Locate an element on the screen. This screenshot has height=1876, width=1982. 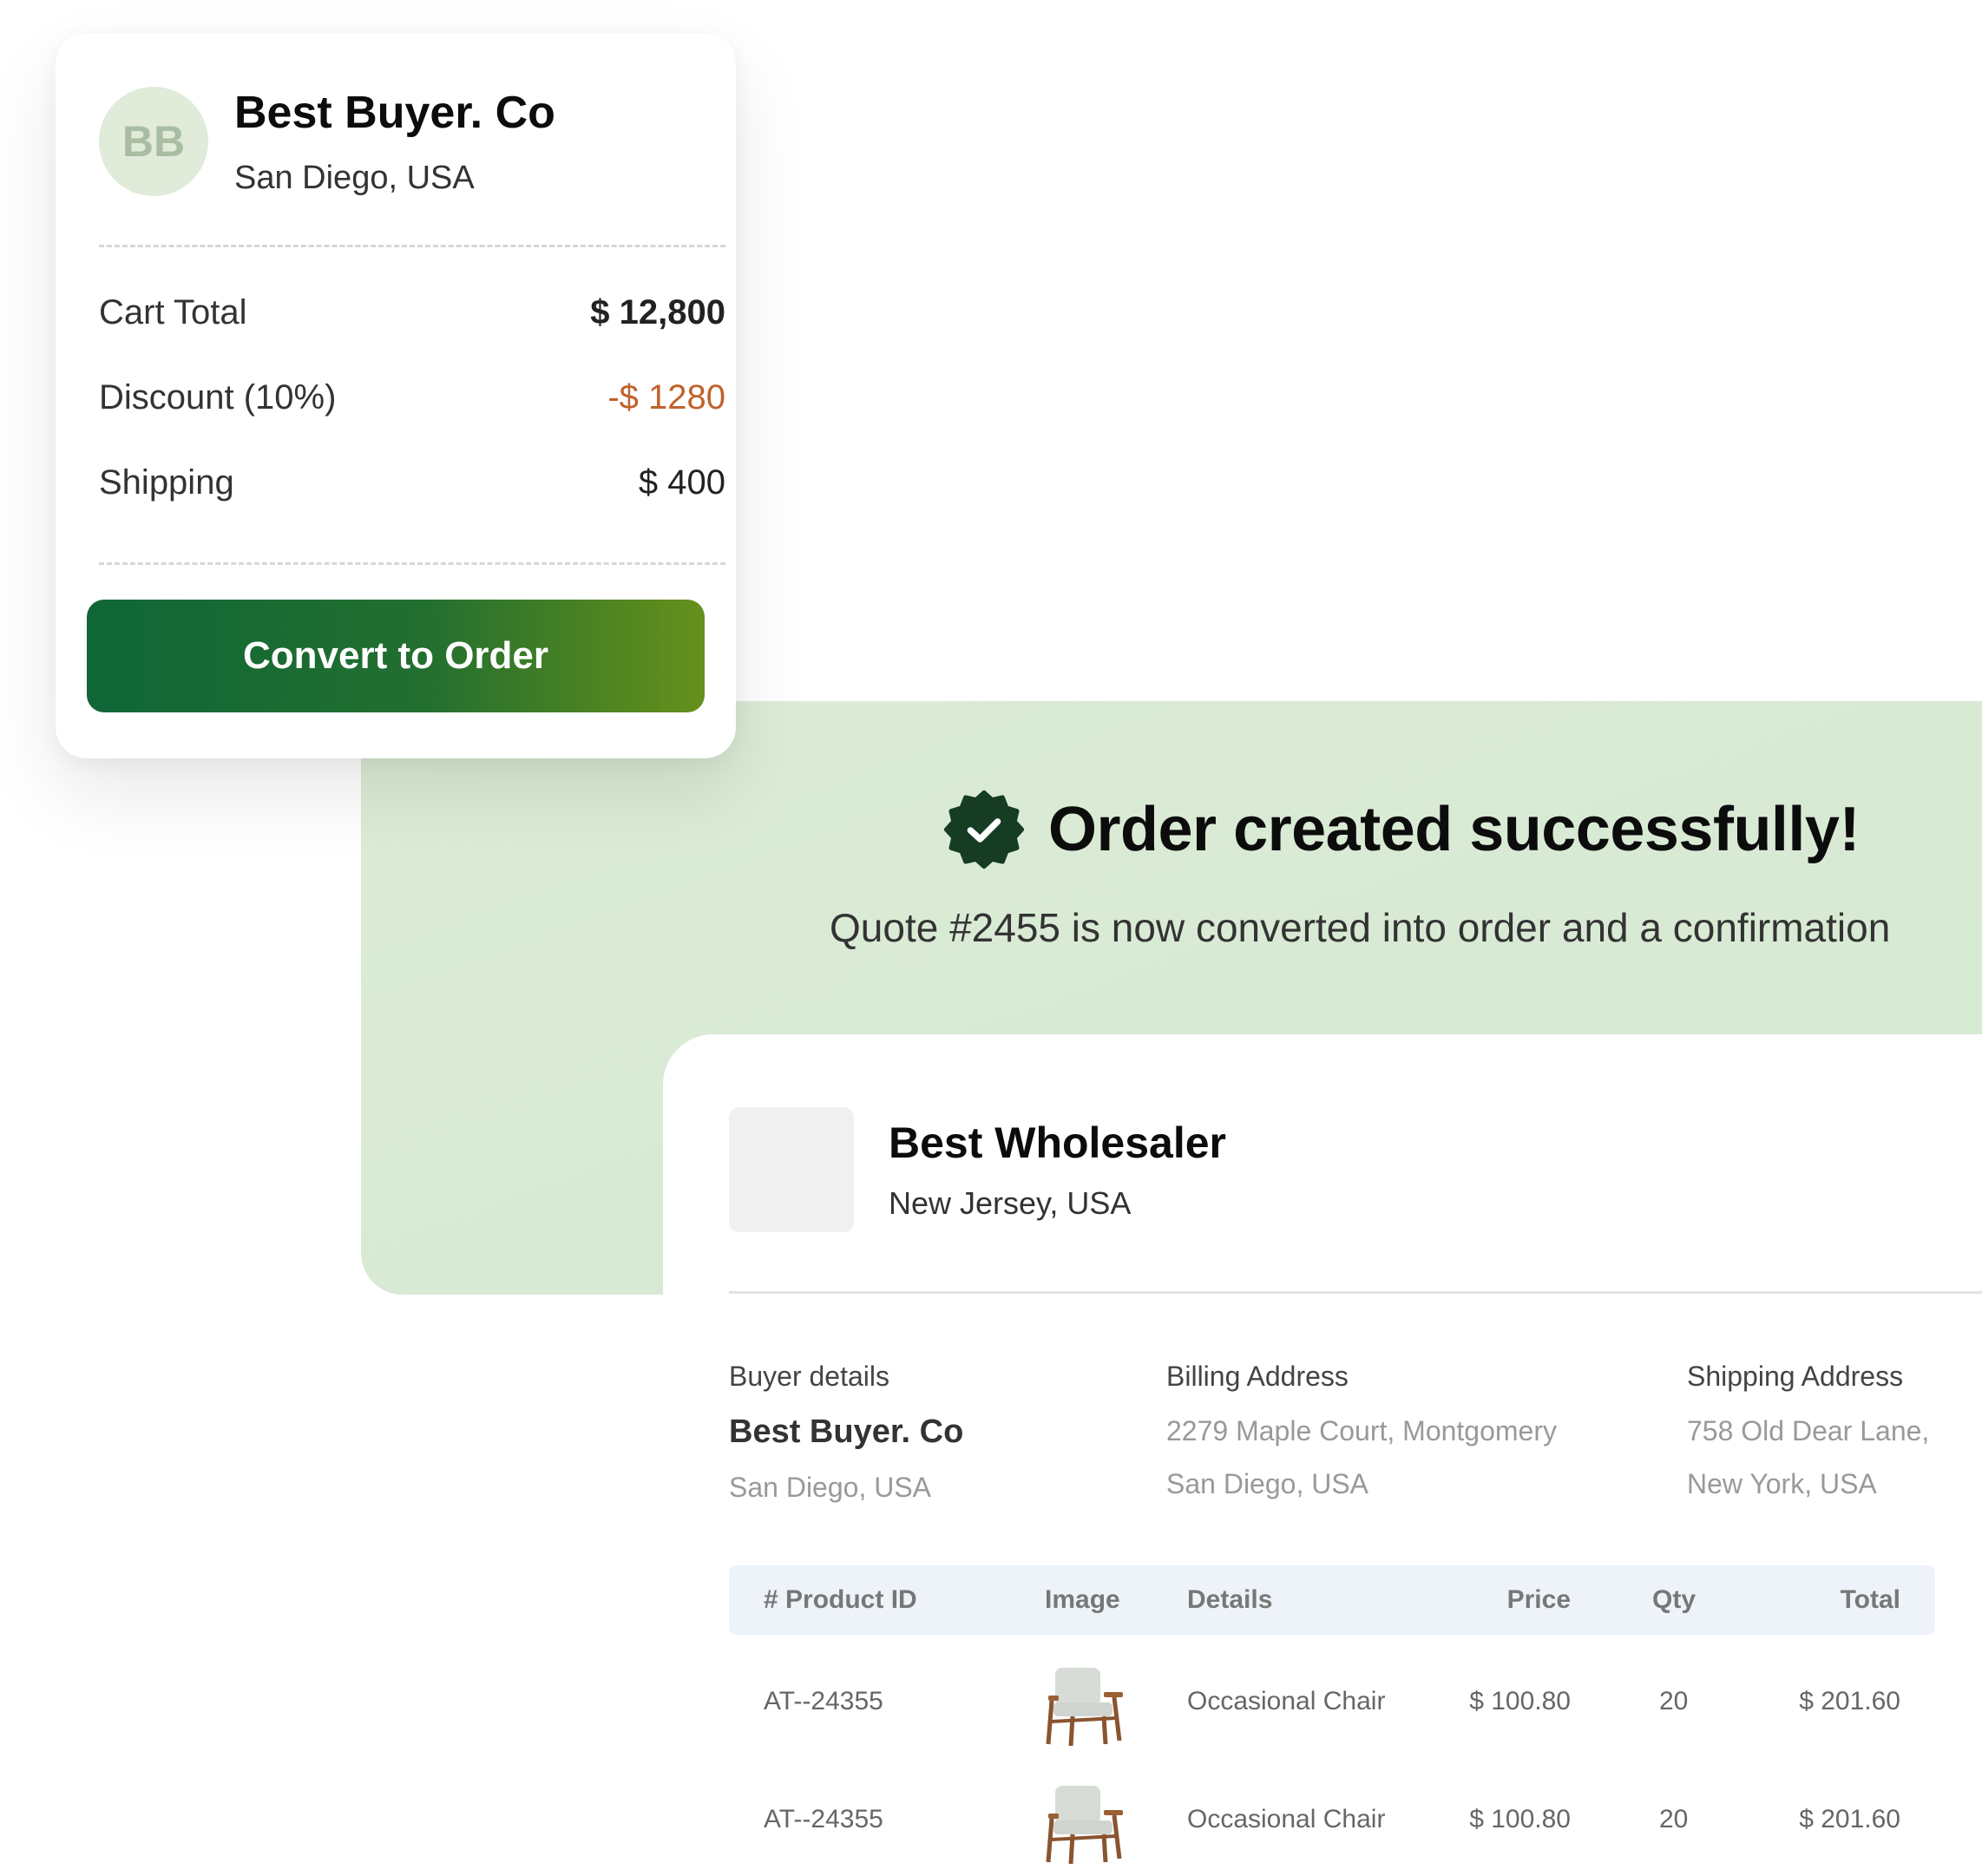
discount-row: Discount (10%) -$ 1280 is located at coordinates (412, 398).